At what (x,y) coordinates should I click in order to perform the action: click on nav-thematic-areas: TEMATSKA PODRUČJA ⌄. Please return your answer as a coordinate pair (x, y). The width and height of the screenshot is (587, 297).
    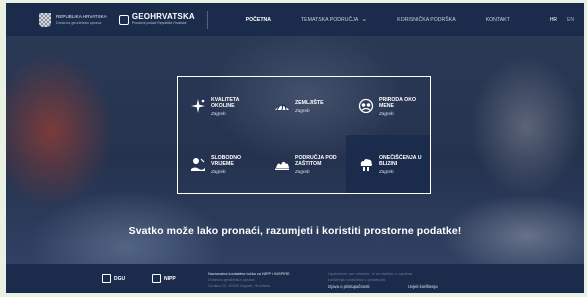
    Looking at the image, I should click on (334, 19).